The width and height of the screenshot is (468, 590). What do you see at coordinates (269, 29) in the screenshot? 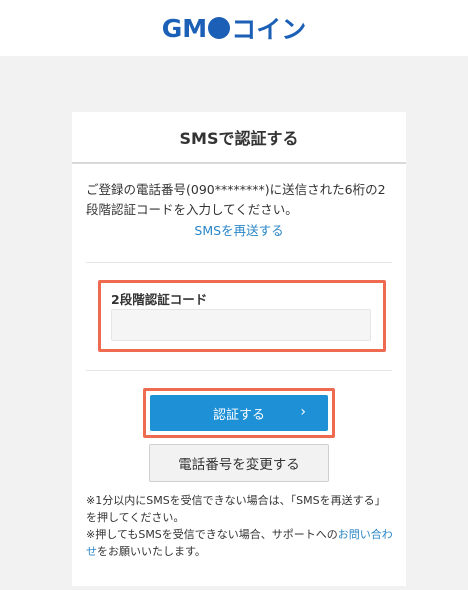
I see `logo-text-coin: コイン` at bounding box center [269, 29].